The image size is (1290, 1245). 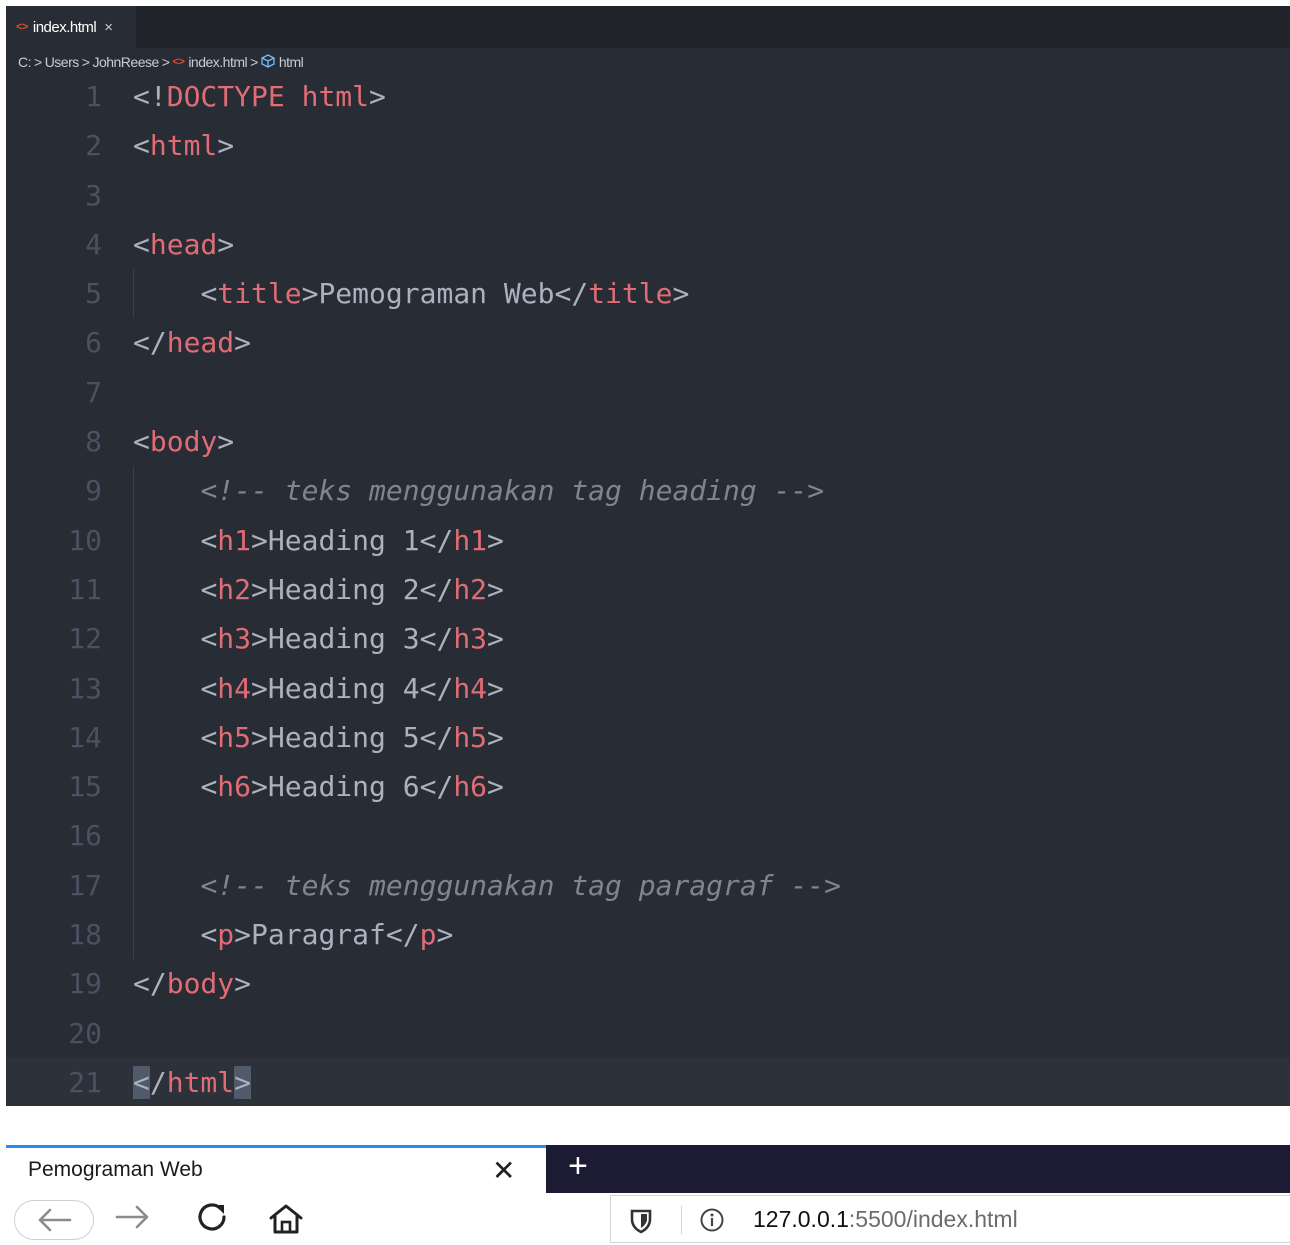 I want to click on code-token: Heading 3, so click(x=343, y=639).